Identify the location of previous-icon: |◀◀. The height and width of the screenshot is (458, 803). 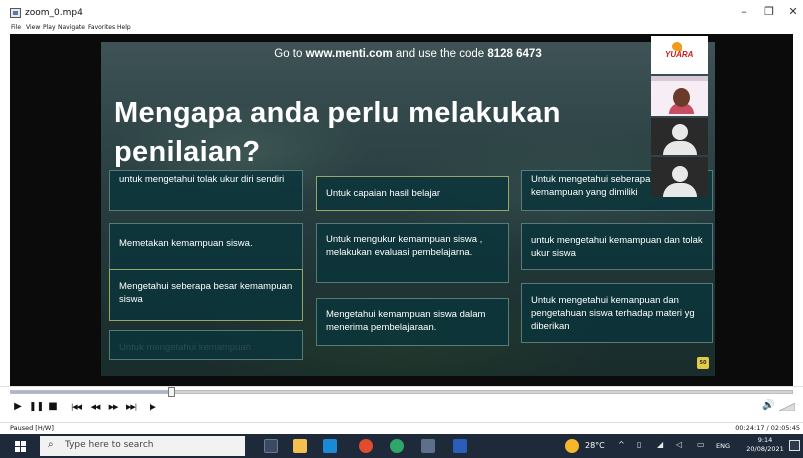
(76, 407).